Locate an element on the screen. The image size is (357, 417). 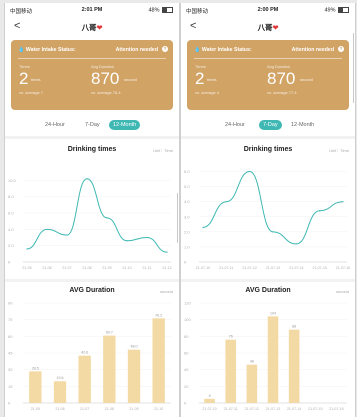
x-tick-label: 21-08 is located at coordinates (109, 409).